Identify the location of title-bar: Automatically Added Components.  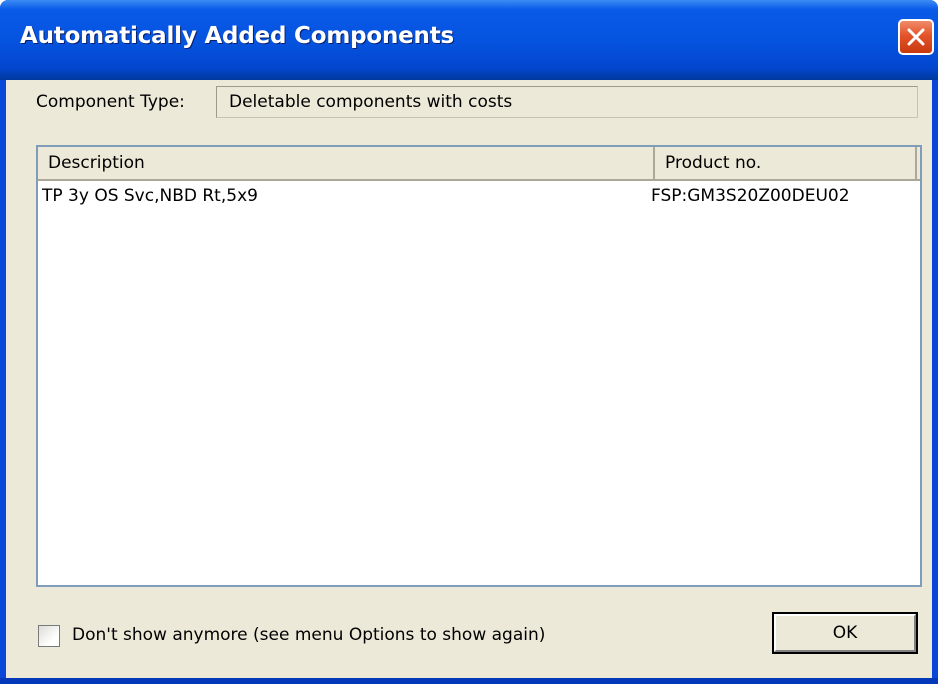
(469, 40).